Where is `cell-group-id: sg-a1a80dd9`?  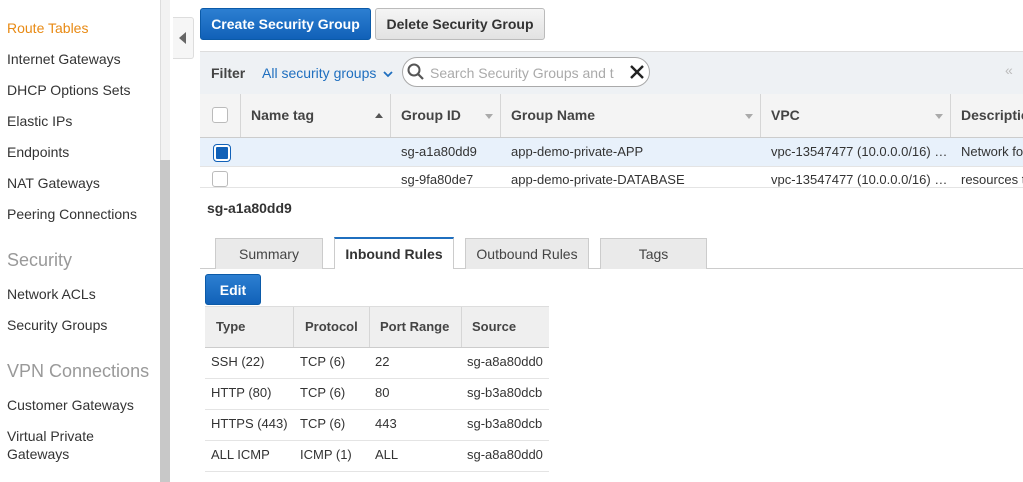 cell-group-id: sg-a1a80dd9 is located at coordinates (439, 151).